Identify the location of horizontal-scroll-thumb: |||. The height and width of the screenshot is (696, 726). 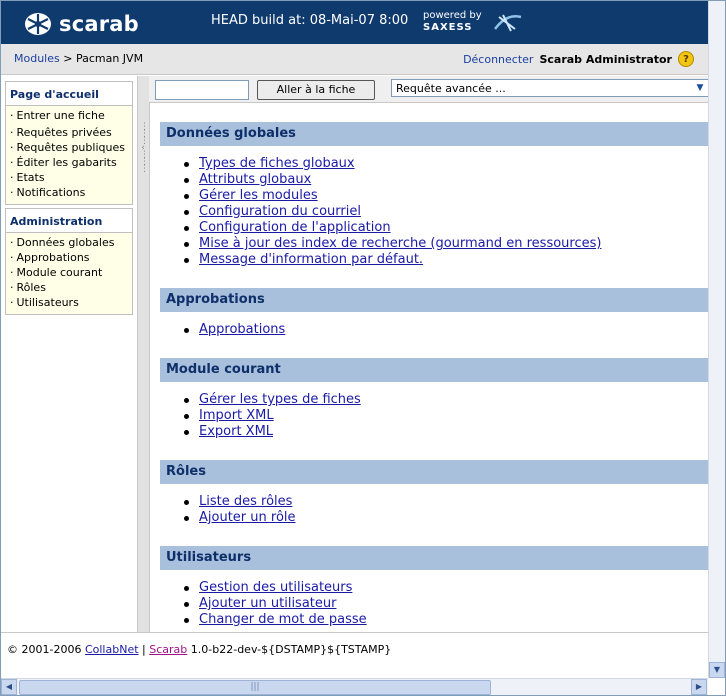
(255, 687).